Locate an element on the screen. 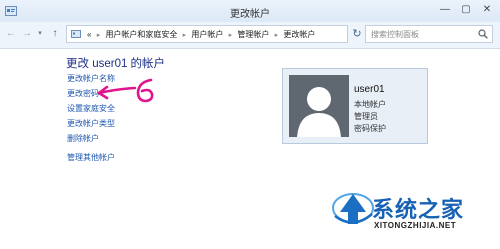 The image size is (500, 249). up-arrow-icon: ↑ is located at coordinates (55, 34).